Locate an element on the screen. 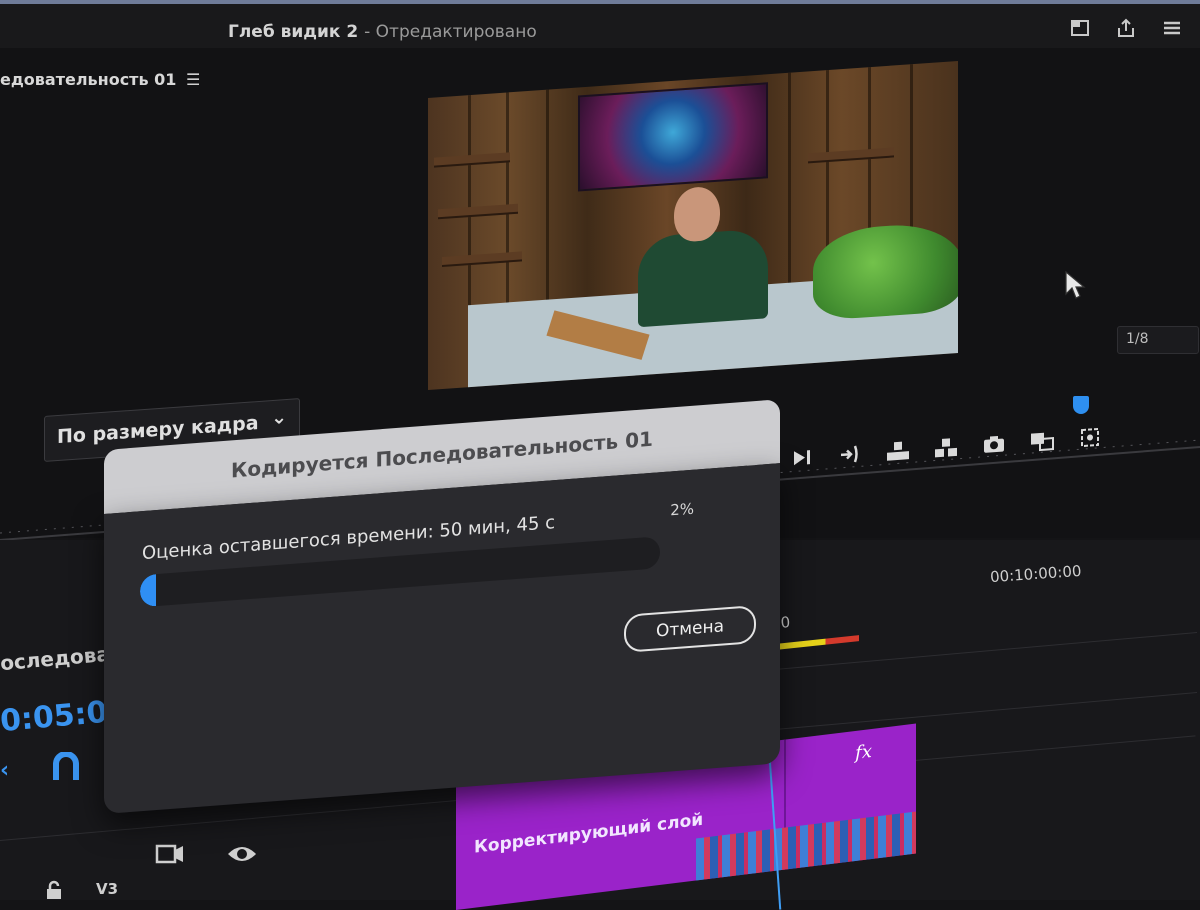  titlebar-icons is located at coordinates (1126, 28).